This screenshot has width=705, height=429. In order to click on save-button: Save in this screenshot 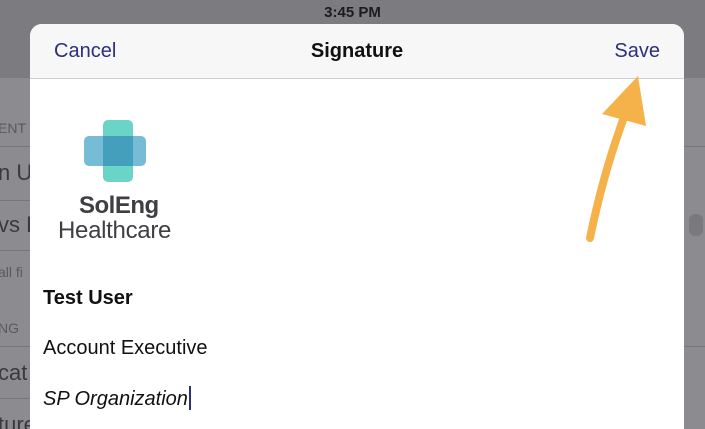, I will do `click(637, 51)`.